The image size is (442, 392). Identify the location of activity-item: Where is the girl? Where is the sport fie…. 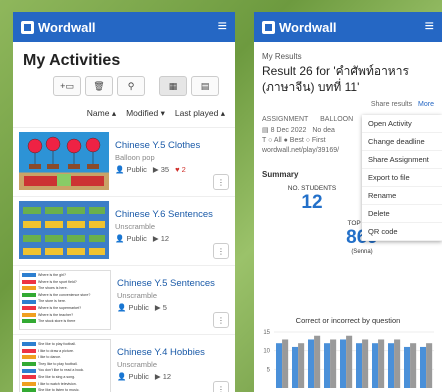
(124, 299).